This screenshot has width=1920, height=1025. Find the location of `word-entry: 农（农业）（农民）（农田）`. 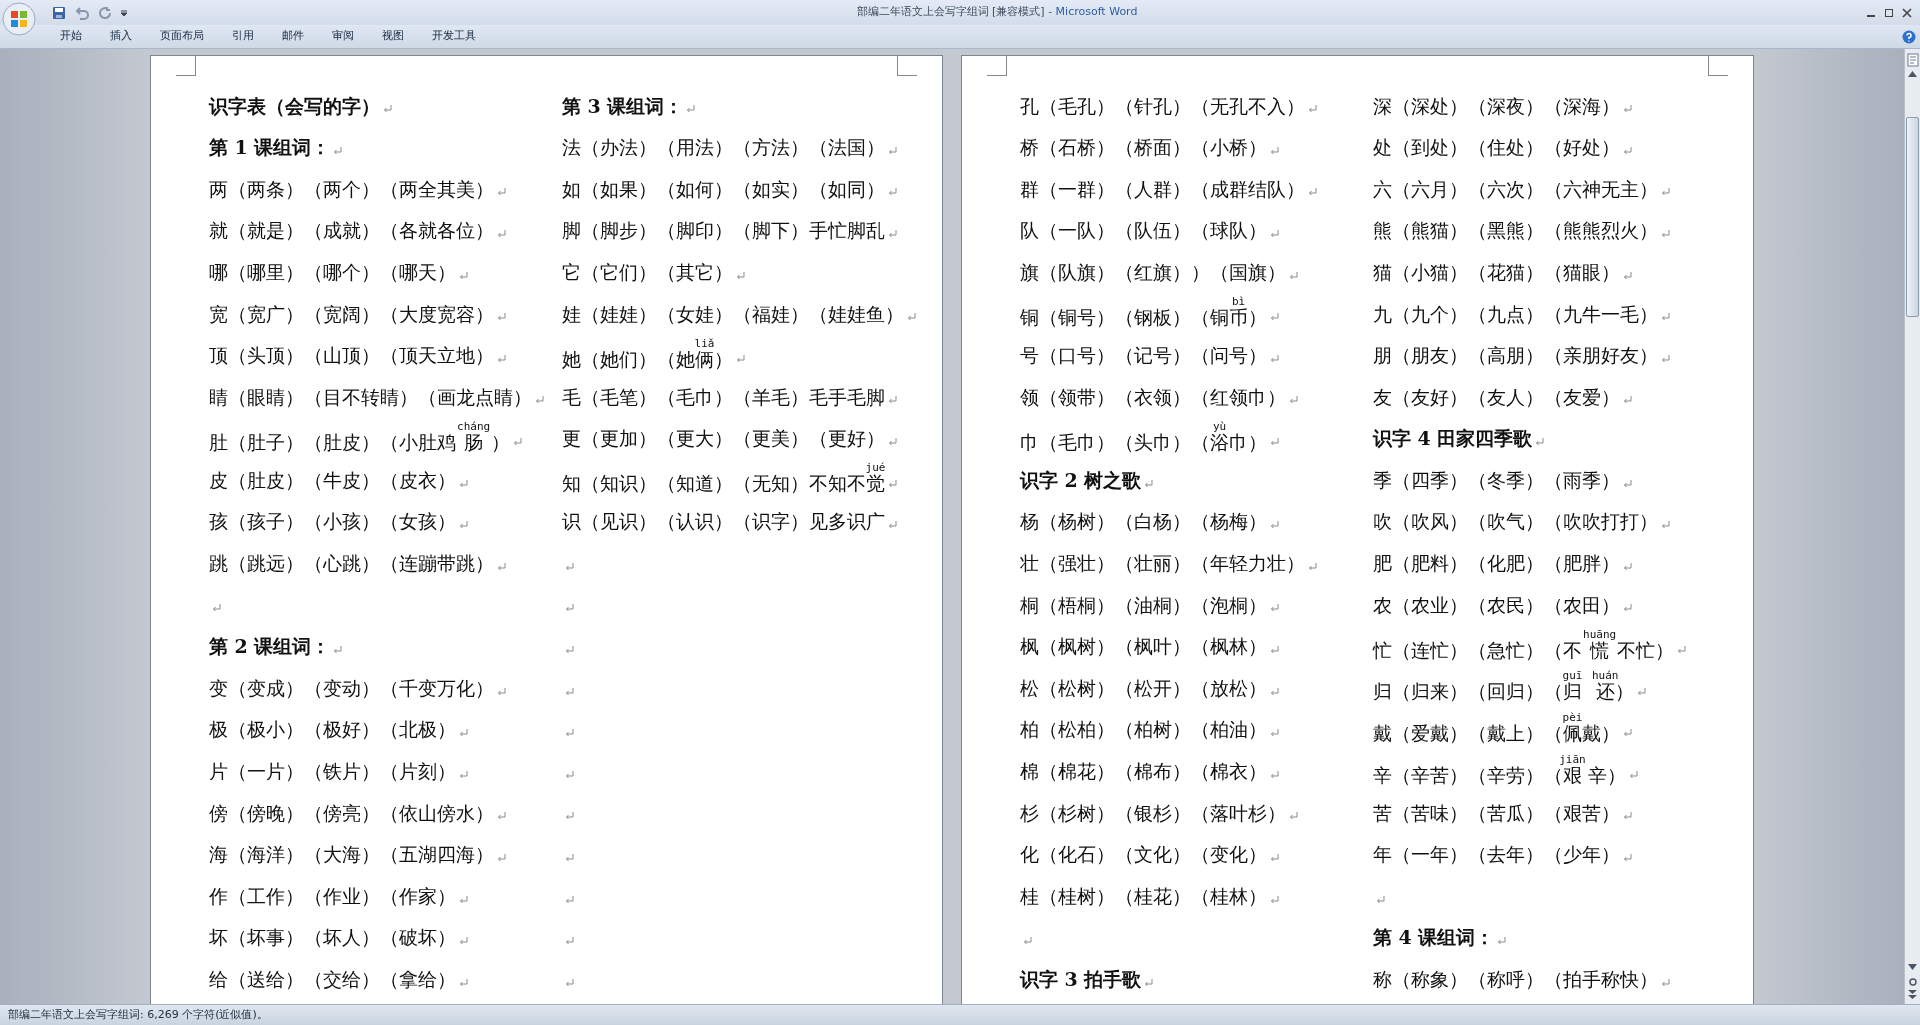

word-entry: 农（农业）（农民）（农田） is located at coordinates (1496, 605).